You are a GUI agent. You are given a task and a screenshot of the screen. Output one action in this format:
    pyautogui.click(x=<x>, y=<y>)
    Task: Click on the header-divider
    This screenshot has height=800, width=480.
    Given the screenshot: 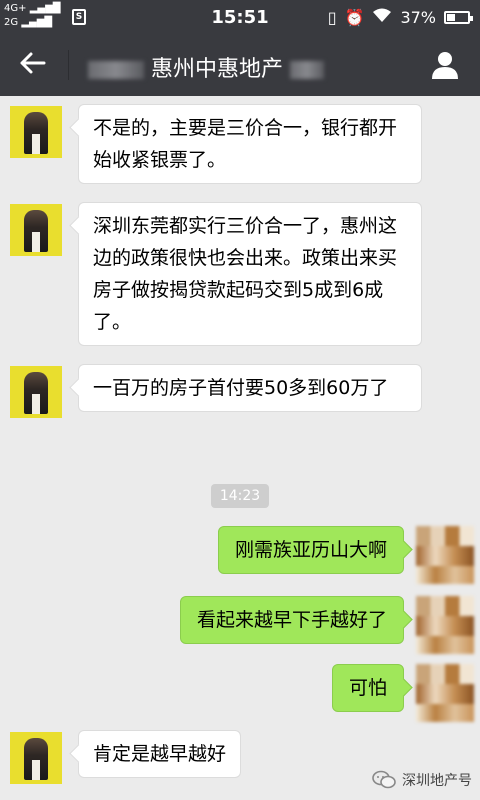 What is the action you would take?
    pyautogui.click(x=68, y=65)
    